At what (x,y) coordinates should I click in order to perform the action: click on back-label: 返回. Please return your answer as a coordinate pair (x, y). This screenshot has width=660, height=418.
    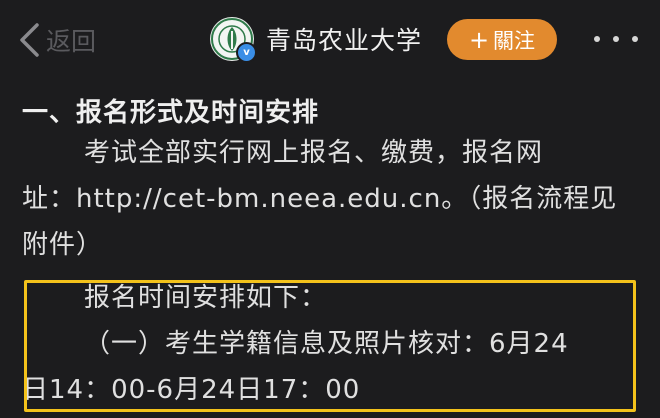
    Looking at the image, I should click on (71, 41).